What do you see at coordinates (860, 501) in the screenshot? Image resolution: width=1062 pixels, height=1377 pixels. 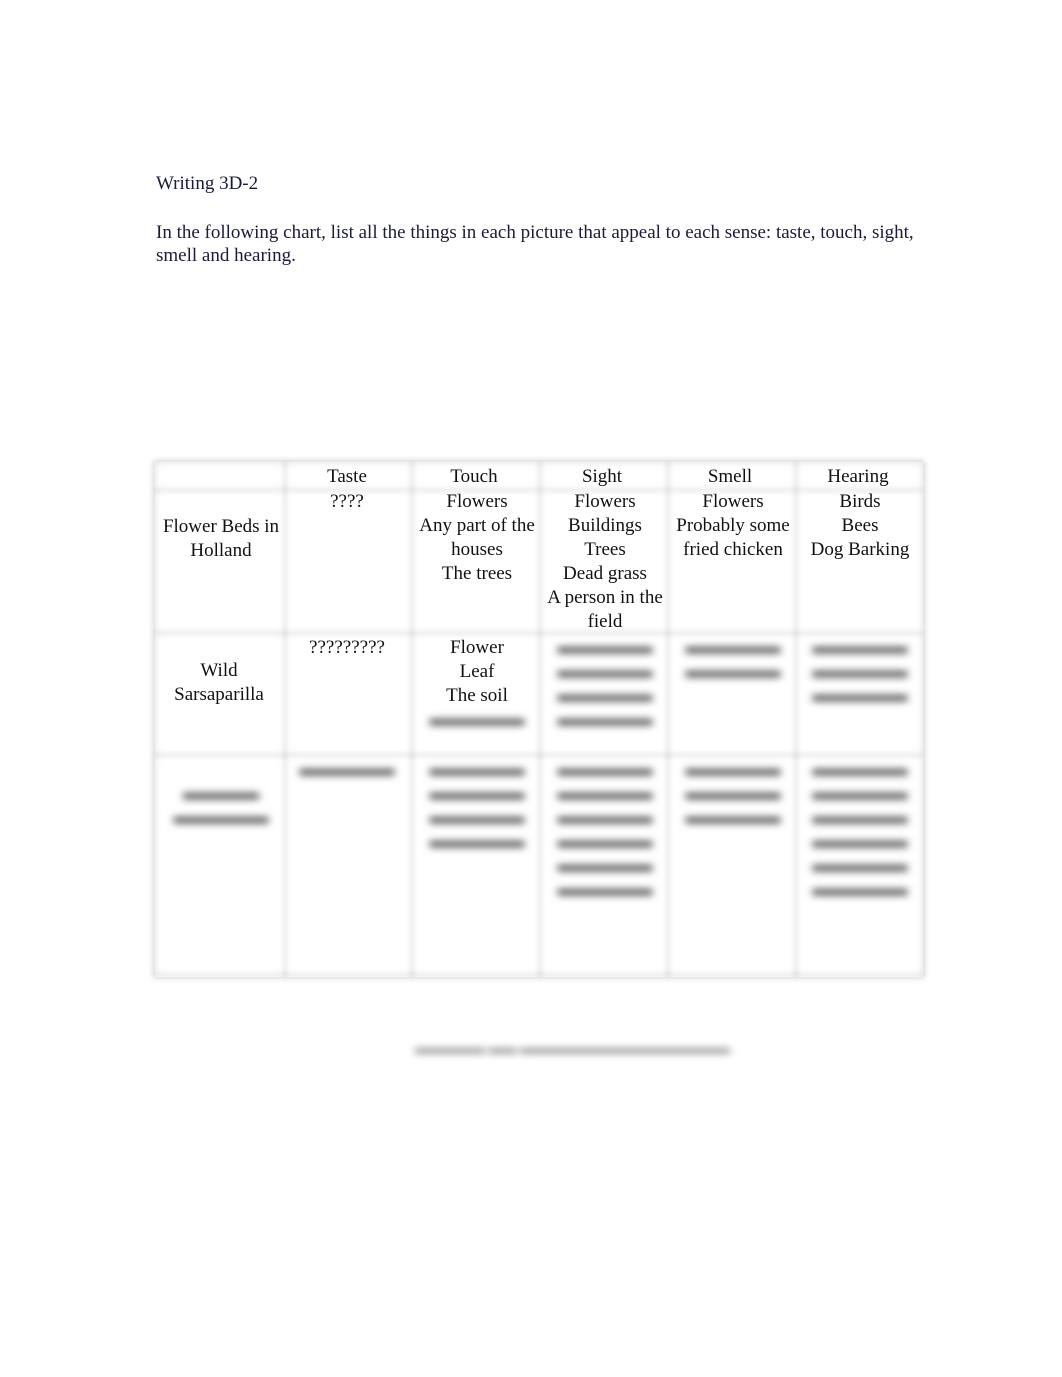 I see `cell-item: Birds` at bounding box center [860, 501].